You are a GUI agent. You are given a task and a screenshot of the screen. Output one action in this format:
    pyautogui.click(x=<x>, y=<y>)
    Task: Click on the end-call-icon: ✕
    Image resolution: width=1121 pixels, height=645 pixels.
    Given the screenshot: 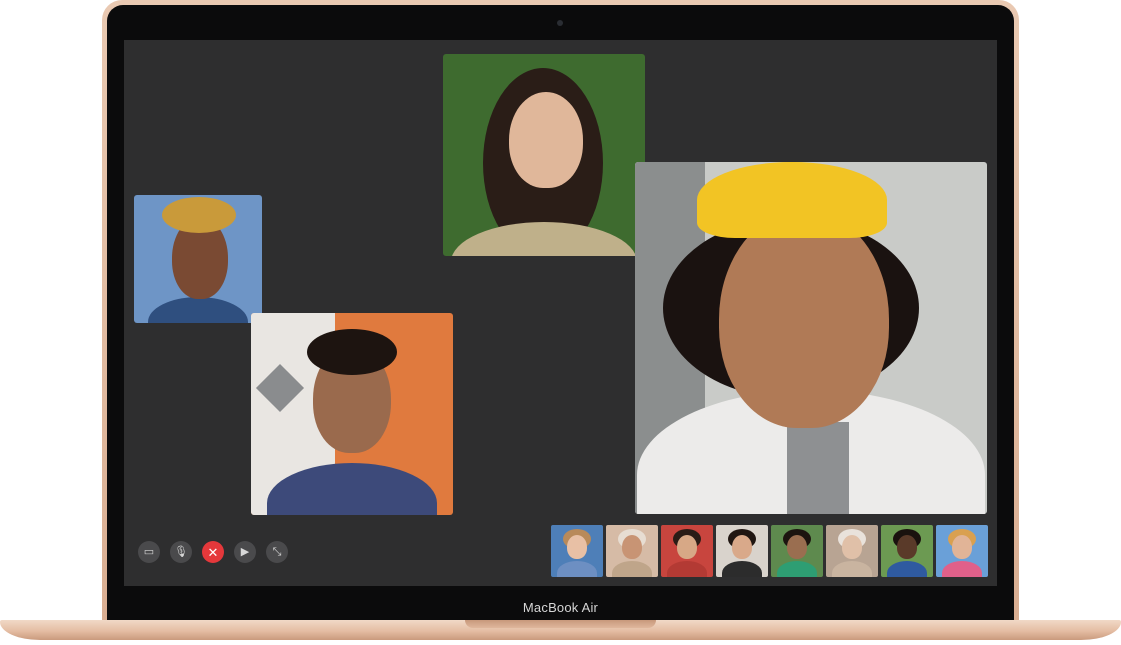 What is the action you would take?
    pyautogui.click(x=213, y=552)
    